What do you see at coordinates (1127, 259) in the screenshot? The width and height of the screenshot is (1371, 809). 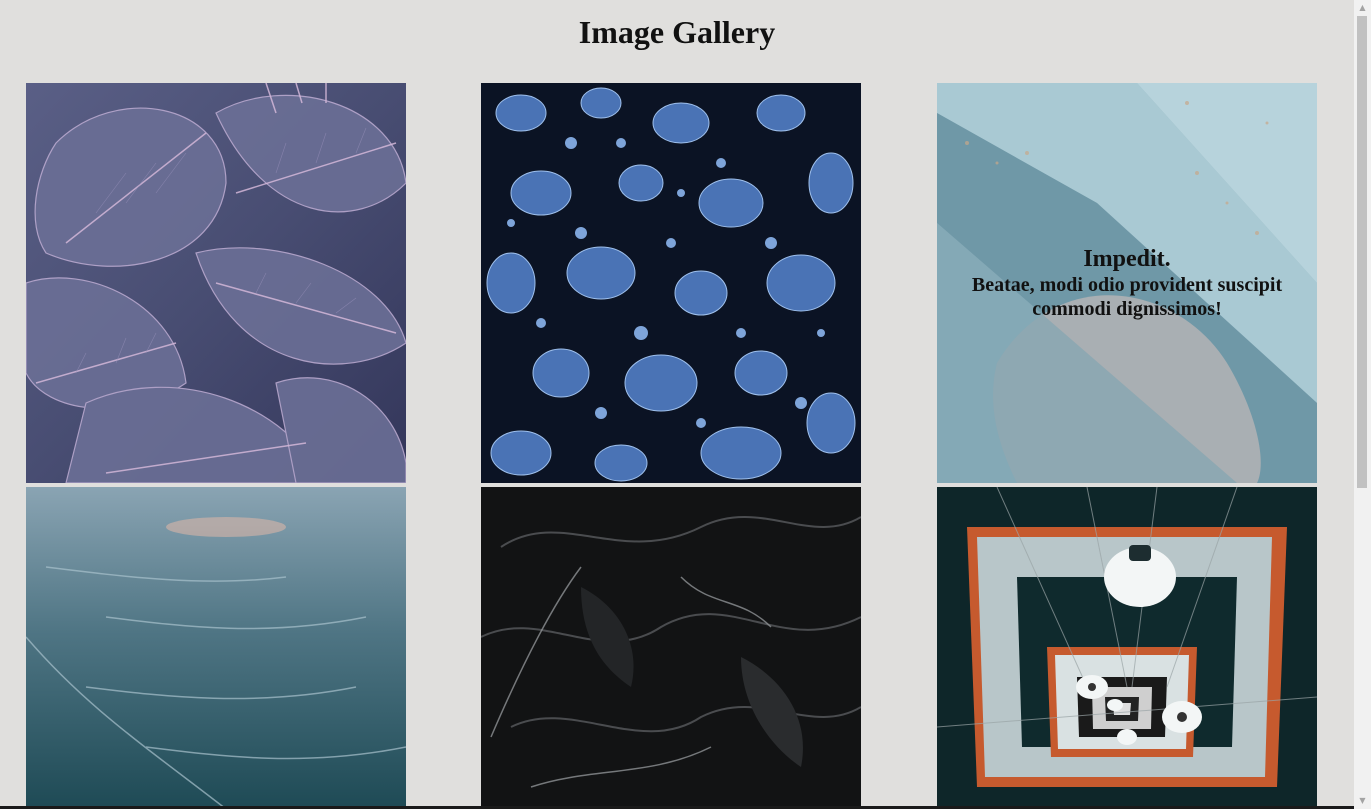 I see `caption-title: Impedit.` at bounding box center [1127, 259].